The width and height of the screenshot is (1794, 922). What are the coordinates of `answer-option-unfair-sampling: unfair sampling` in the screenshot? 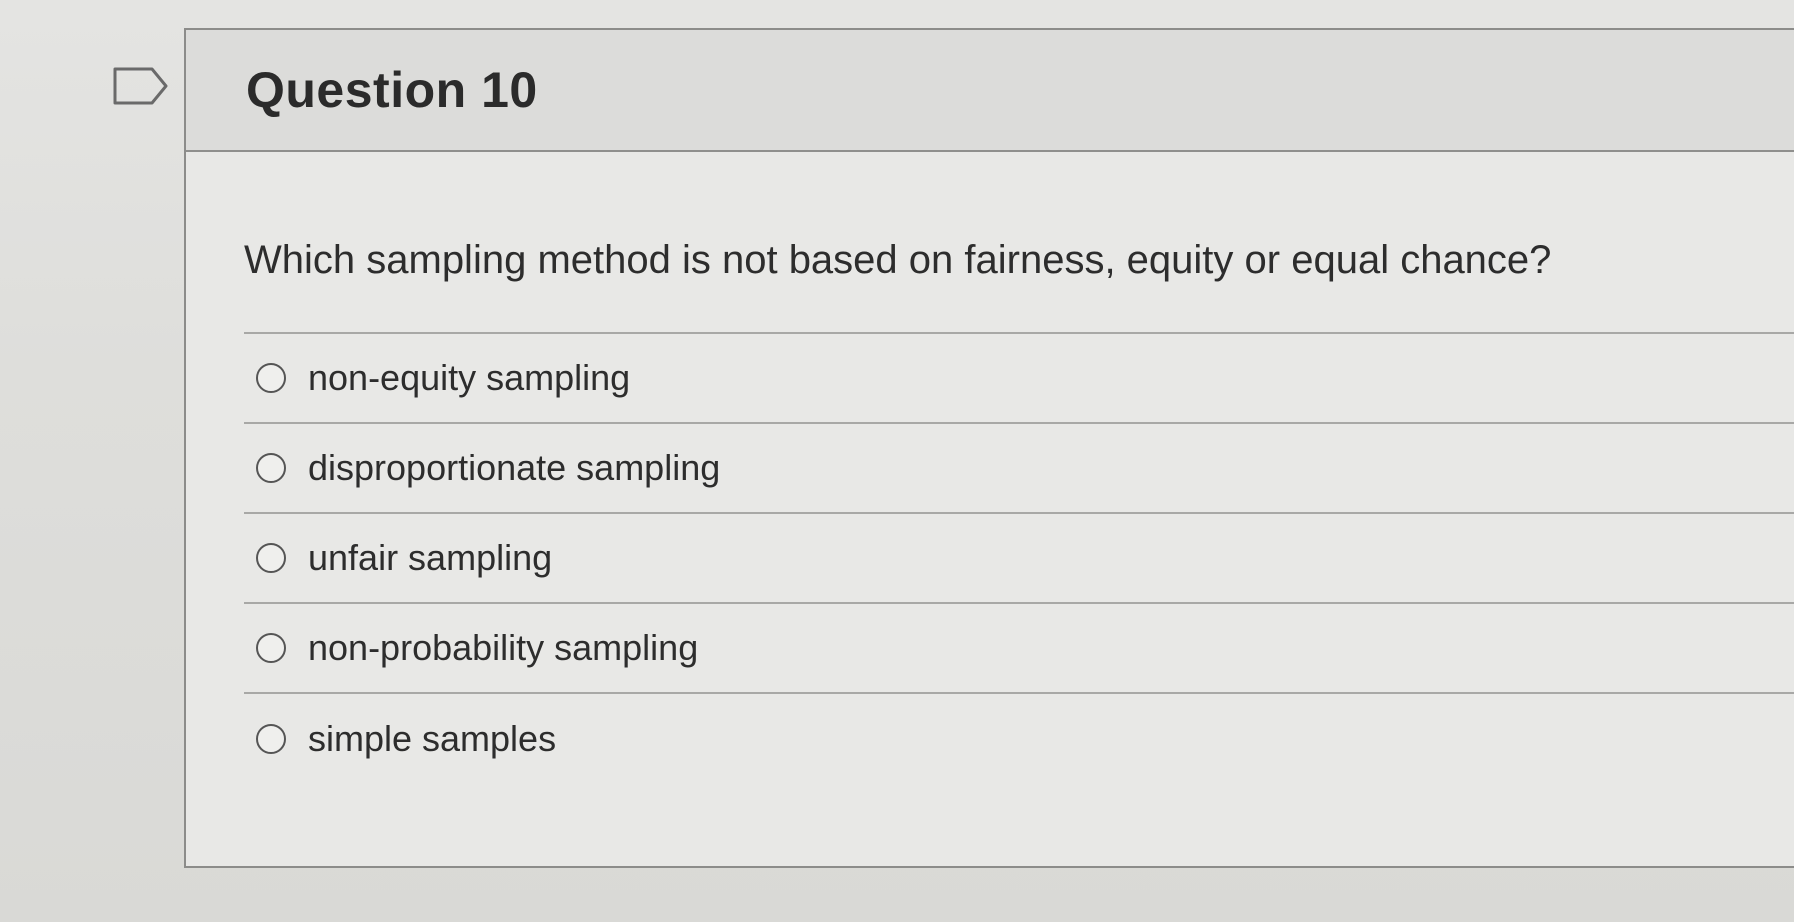 It's located at (1019, 559).